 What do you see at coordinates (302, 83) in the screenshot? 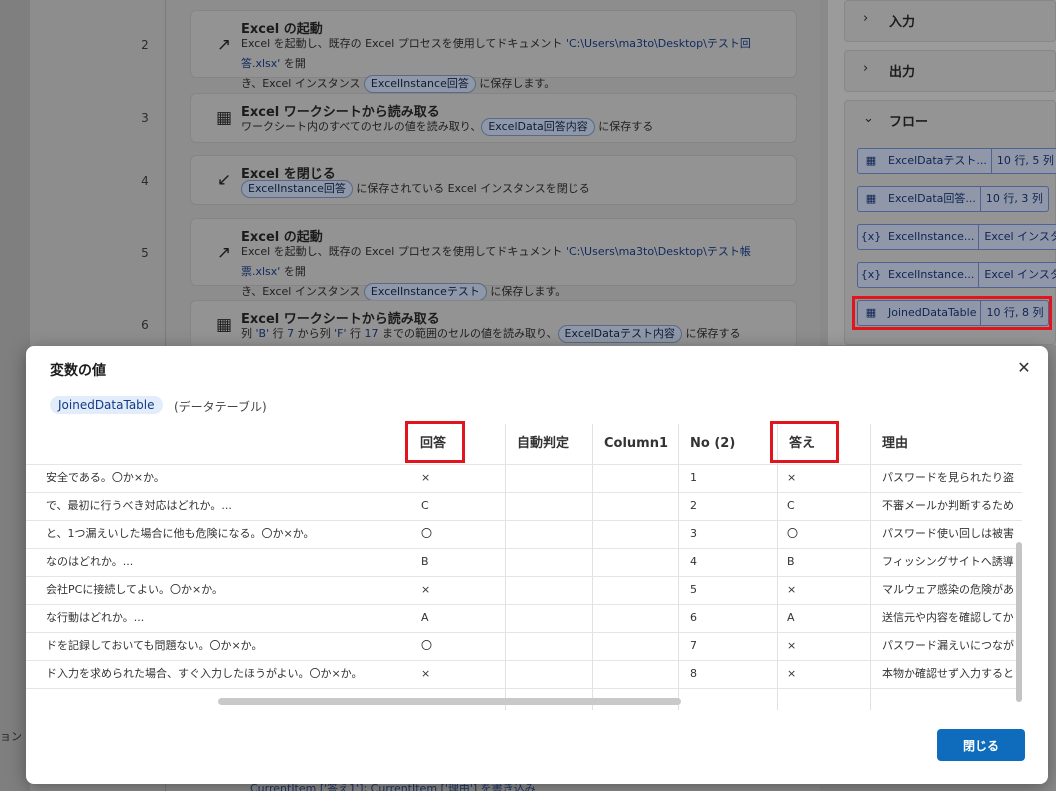
I see `desc-text: き、Excel インスタンス` at bounding box center [302, 83].